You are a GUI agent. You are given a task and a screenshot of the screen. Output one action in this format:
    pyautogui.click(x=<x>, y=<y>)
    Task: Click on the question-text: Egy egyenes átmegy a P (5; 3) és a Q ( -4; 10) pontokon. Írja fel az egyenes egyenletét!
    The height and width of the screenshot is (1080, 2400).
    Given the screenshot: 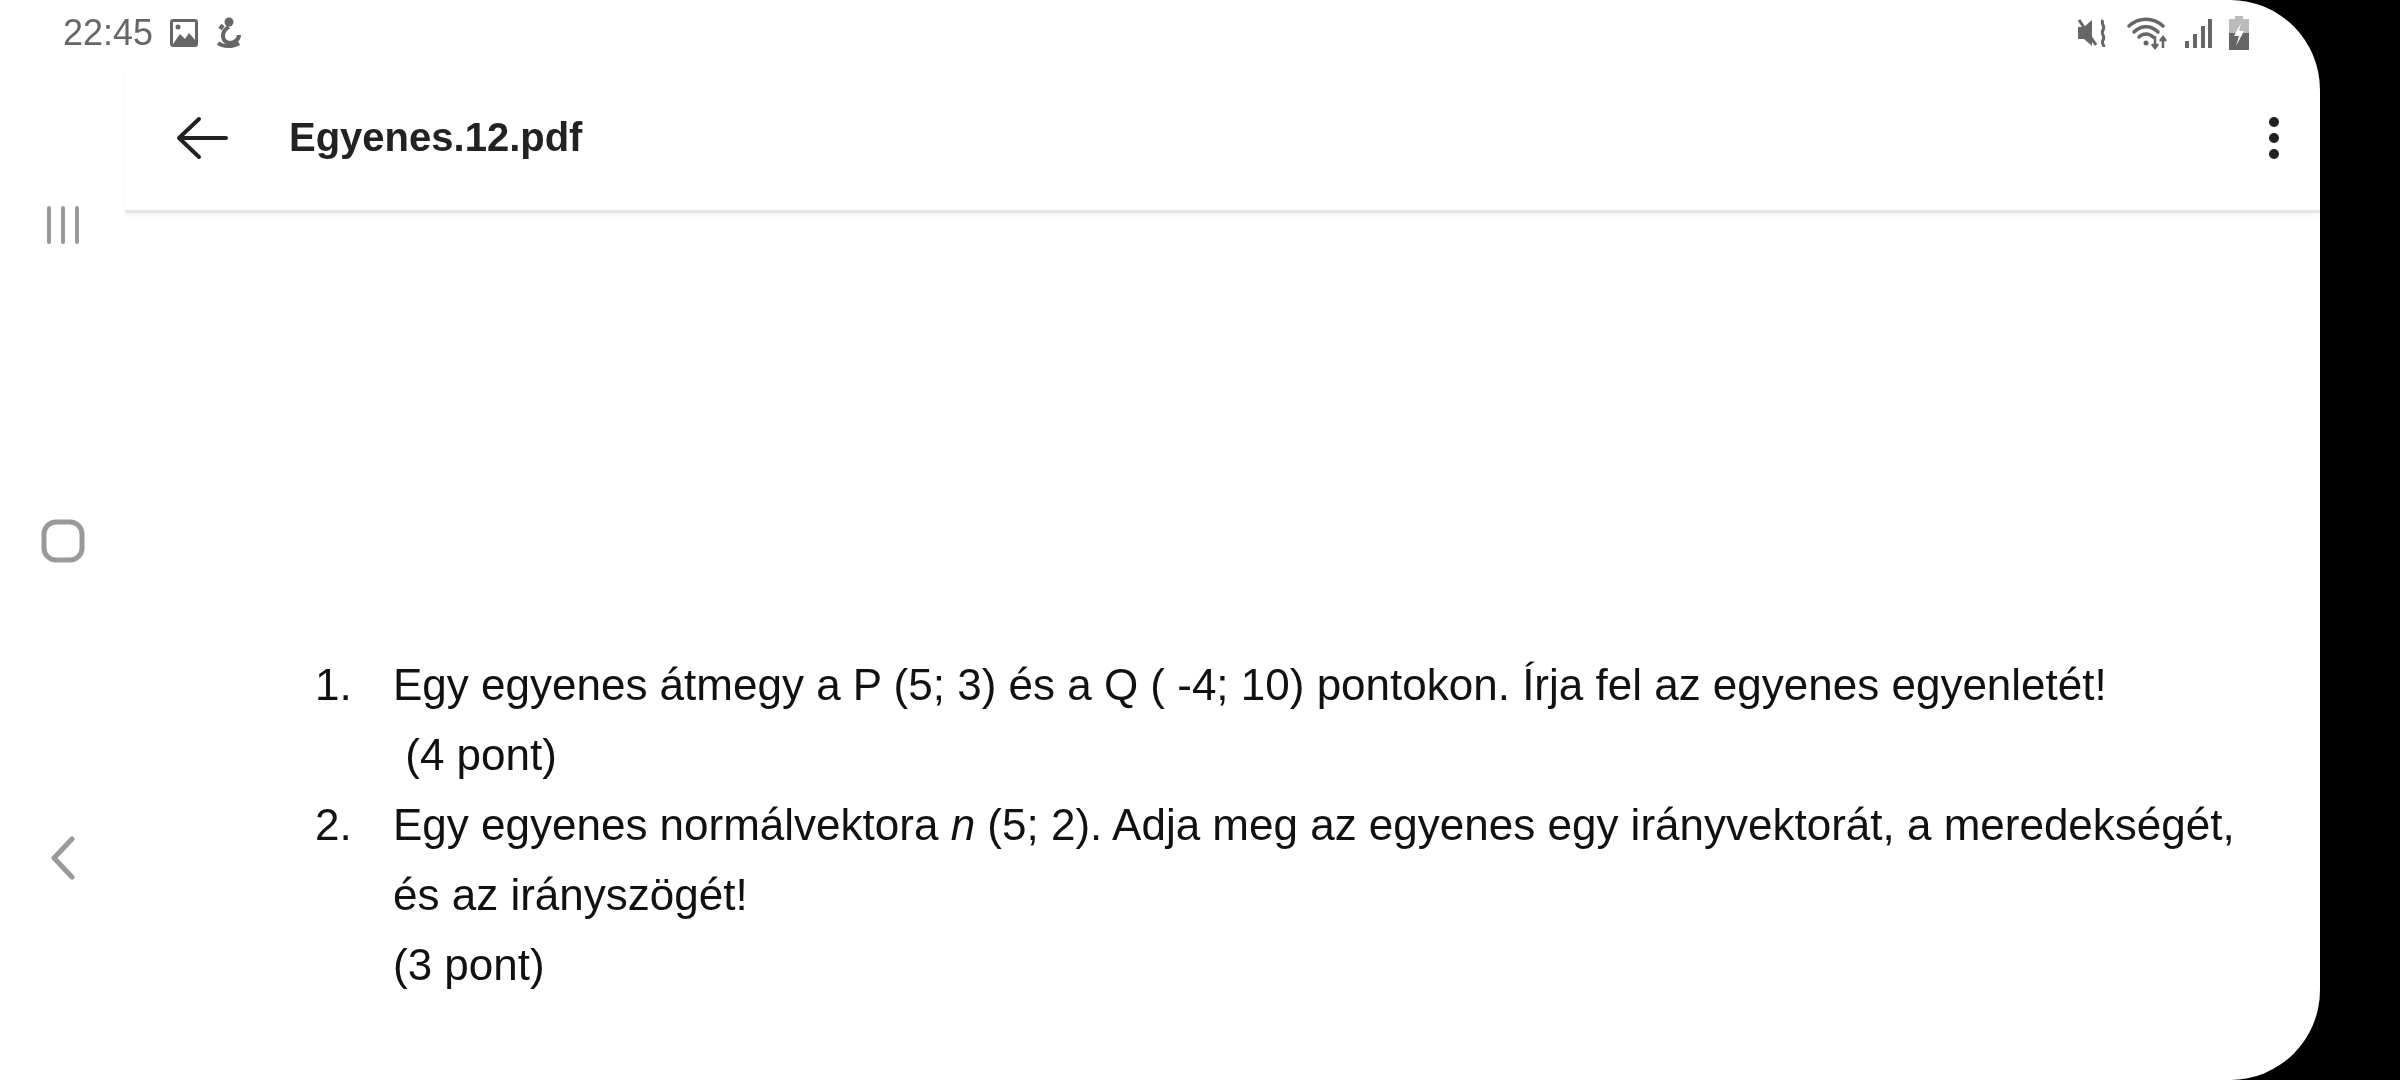 What is the action you would take?
    pyautogui.click(x=1250, y=685)
    